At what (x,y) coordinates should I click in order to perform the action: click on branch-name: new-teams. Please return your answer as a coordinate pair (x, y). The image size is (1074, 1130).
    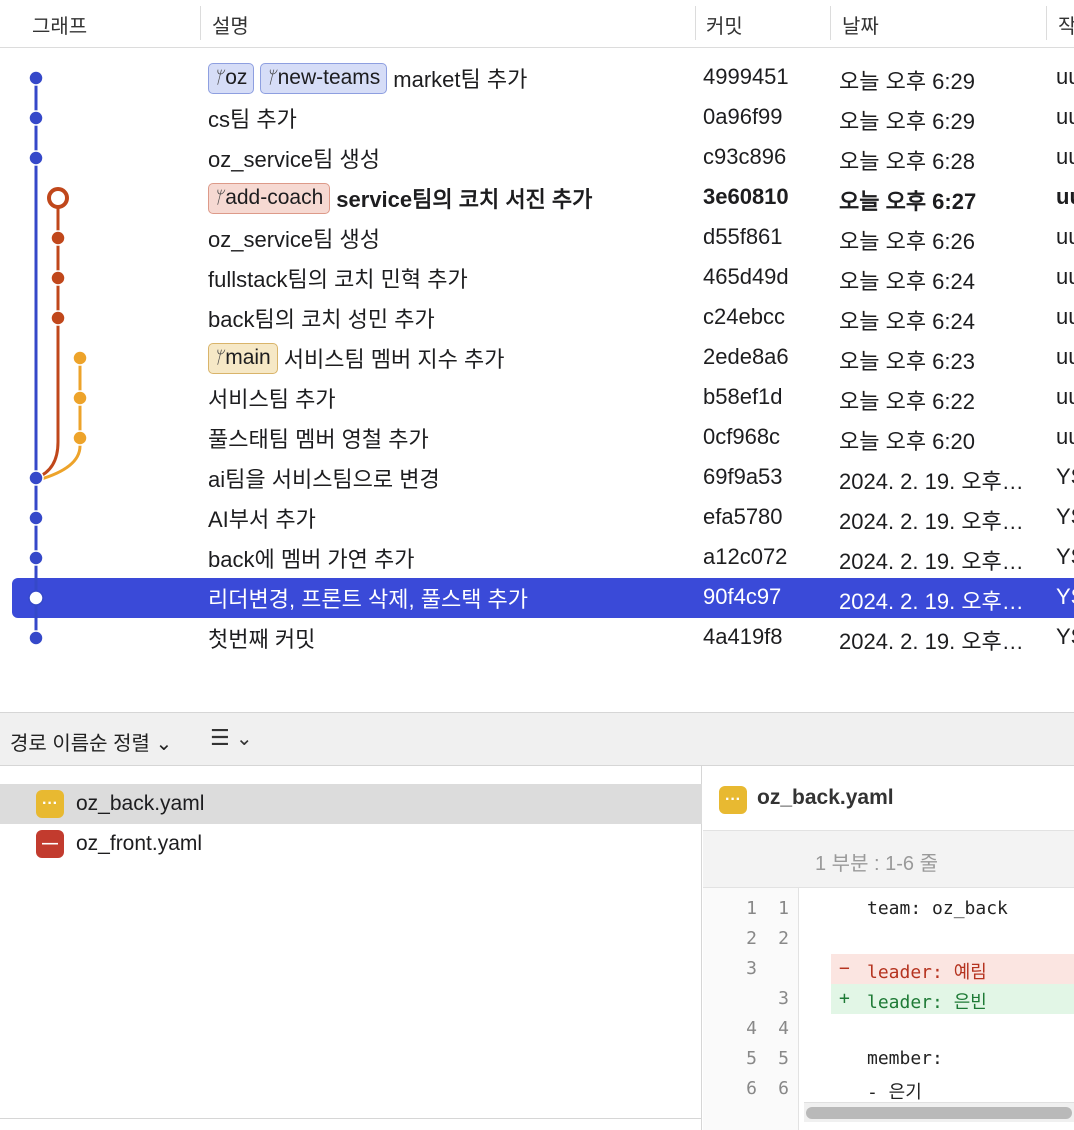
    Looking at the image, I should click on (329, 77).